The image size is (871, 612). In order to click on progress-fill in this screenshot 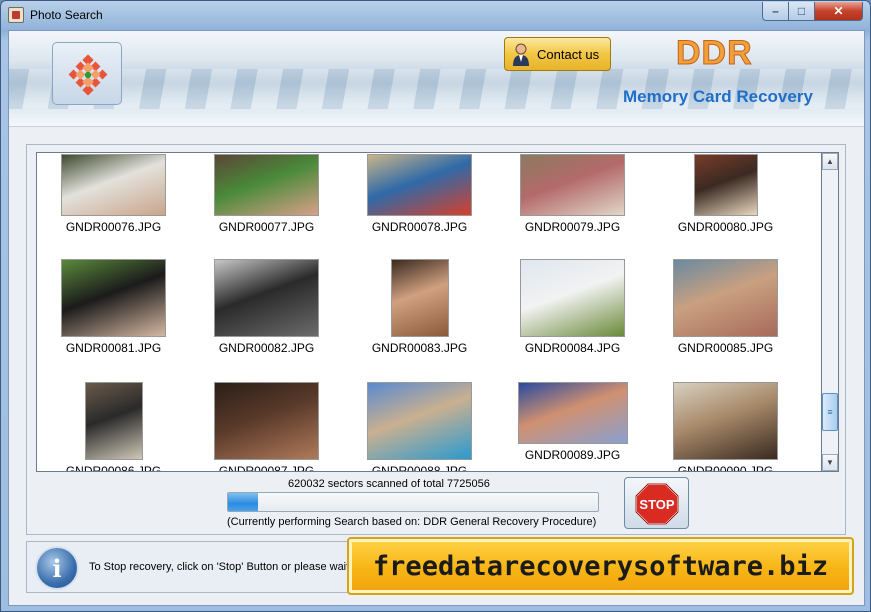, I will do `click(243, 502)`.